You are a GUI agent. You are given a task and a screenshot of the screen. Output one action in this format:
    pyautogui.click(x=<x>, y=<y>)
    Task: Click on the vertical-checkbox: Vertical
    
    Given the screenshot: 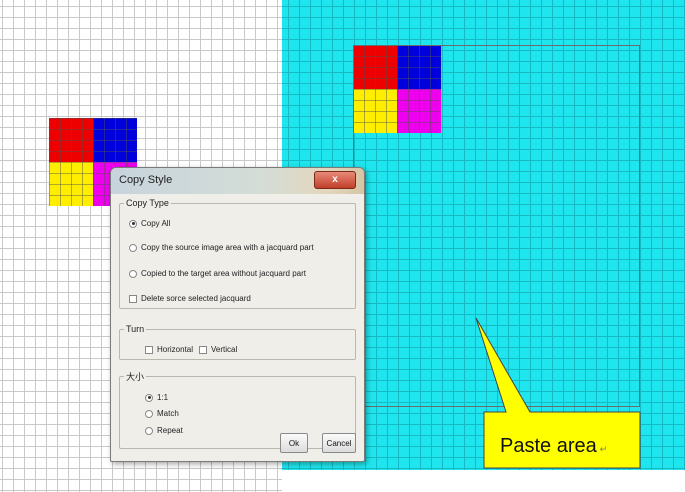 What is the action you would take?
    pyautogui.click(x=218, y=349)
    